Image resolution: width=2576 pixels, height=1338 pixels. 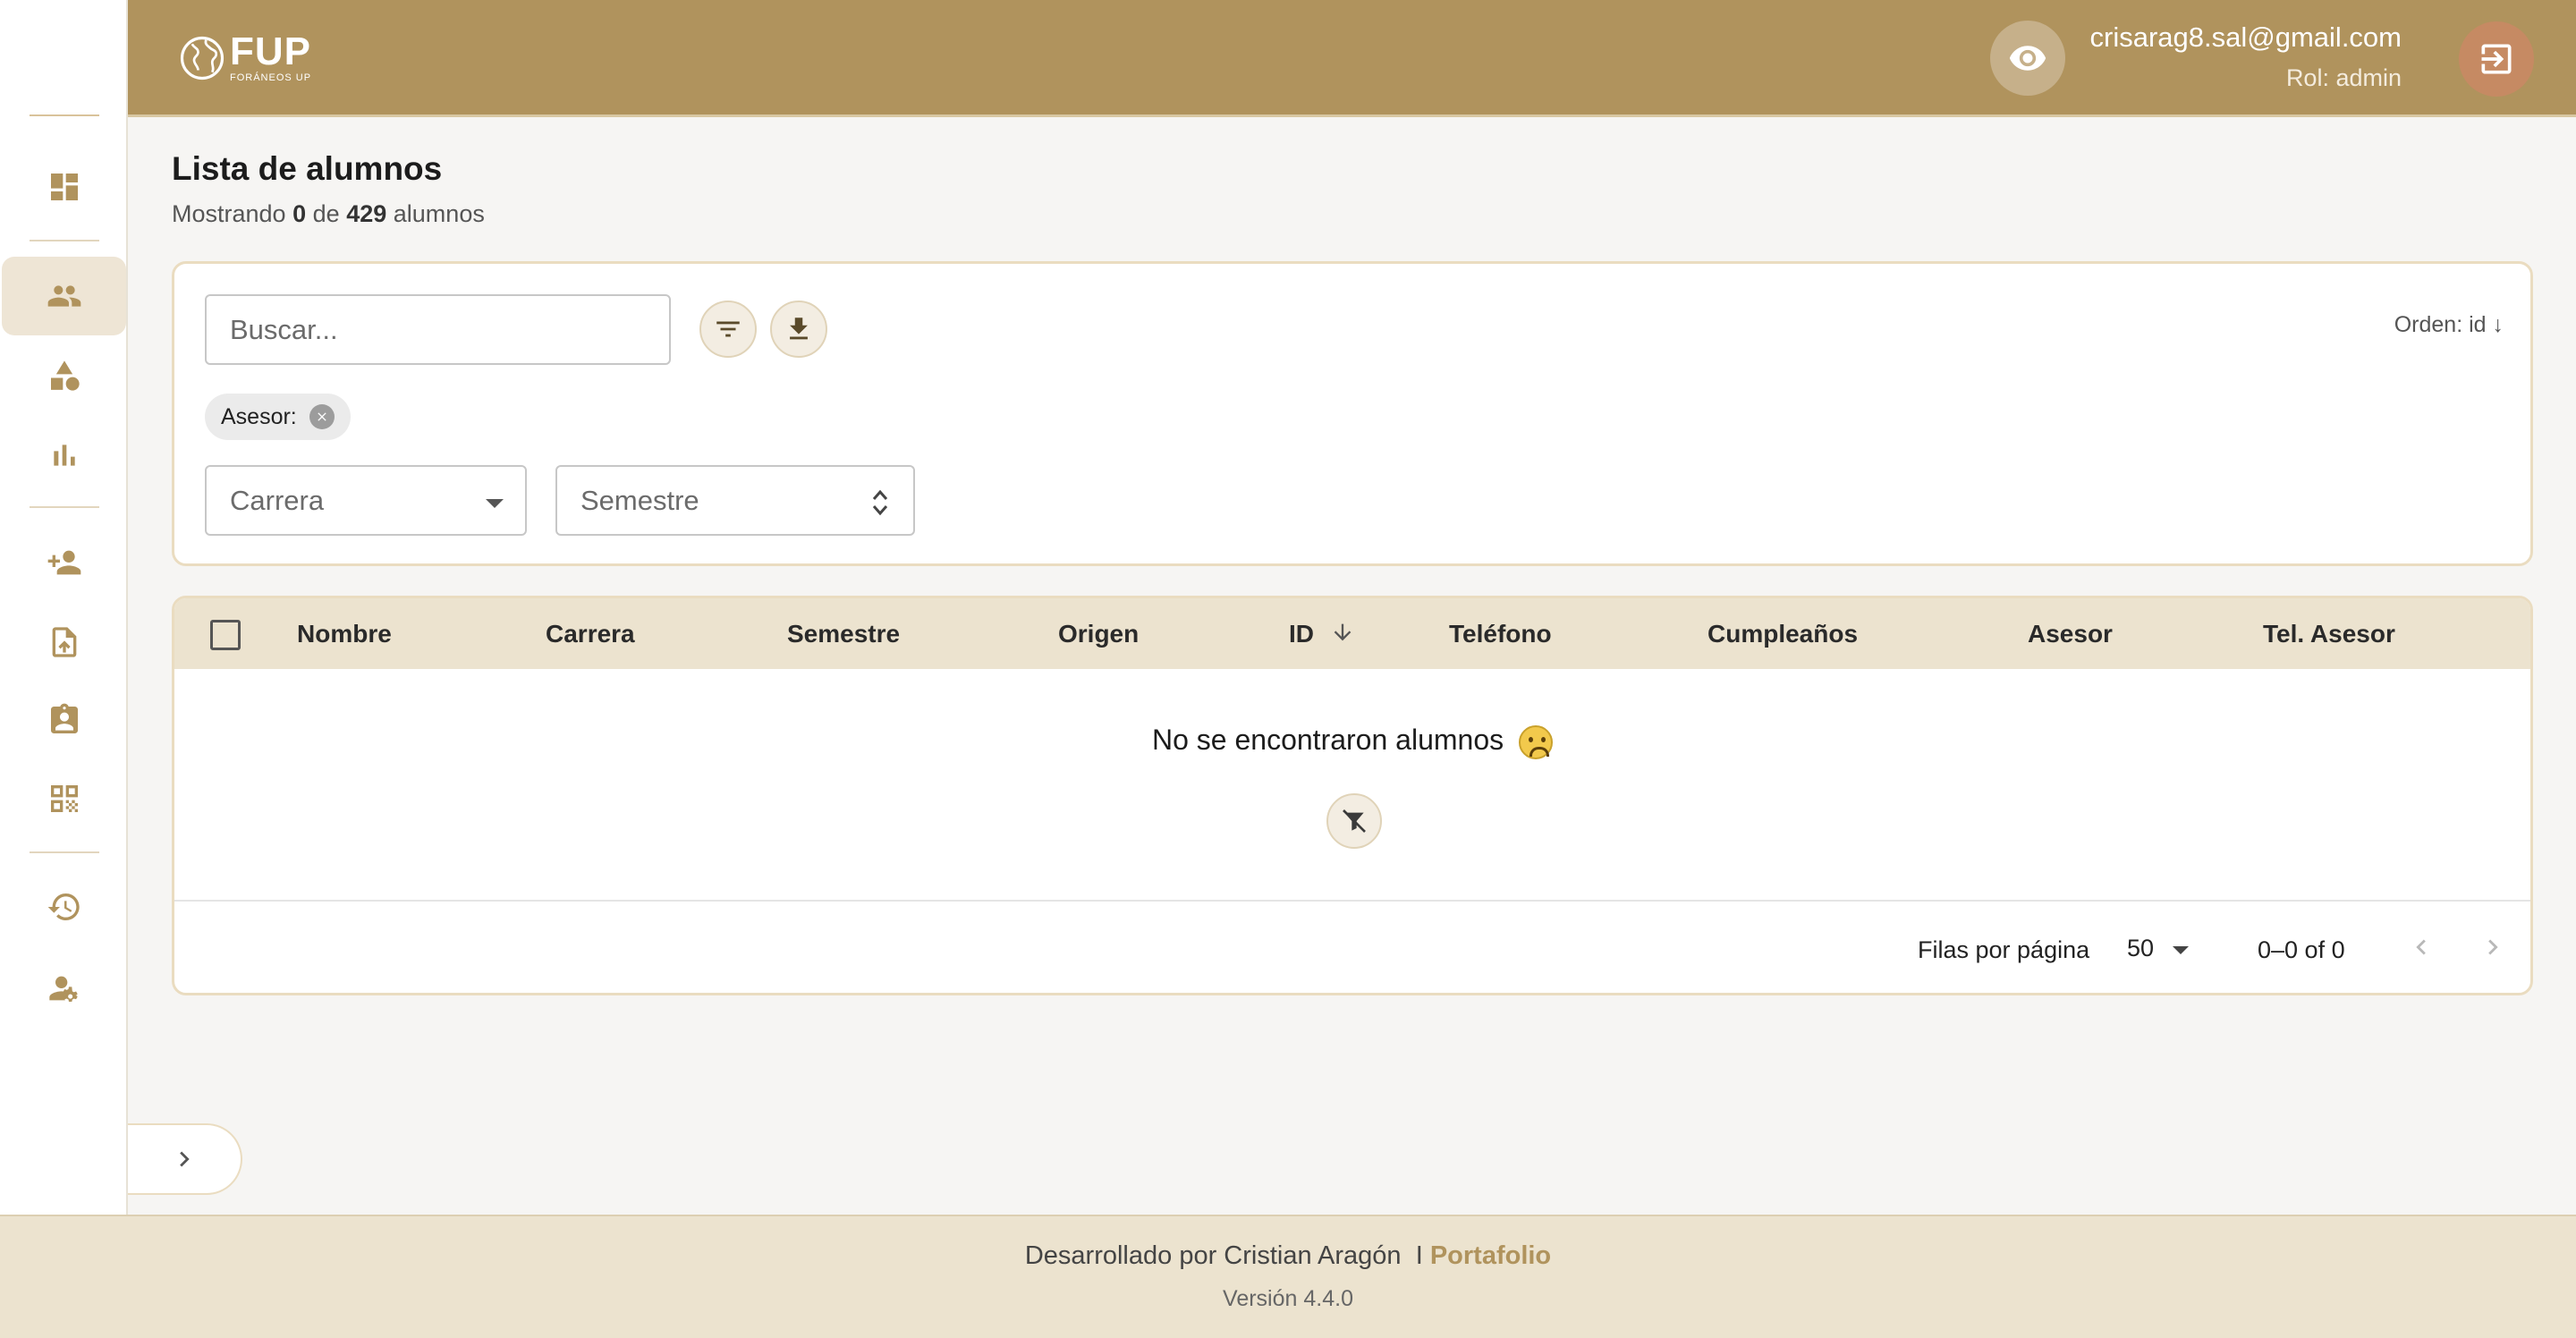 I want to click on column-header: Tel. Asesor, so click(x=2329, y=634).